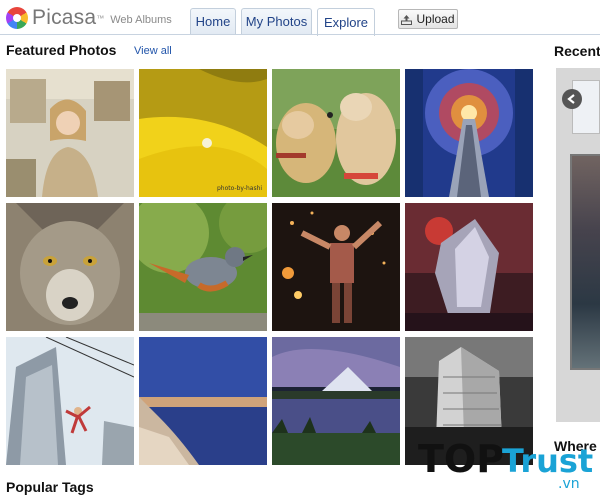 This screenshot has height=502, width=600. I want to click on tab-home: Home, so click(213, 21).